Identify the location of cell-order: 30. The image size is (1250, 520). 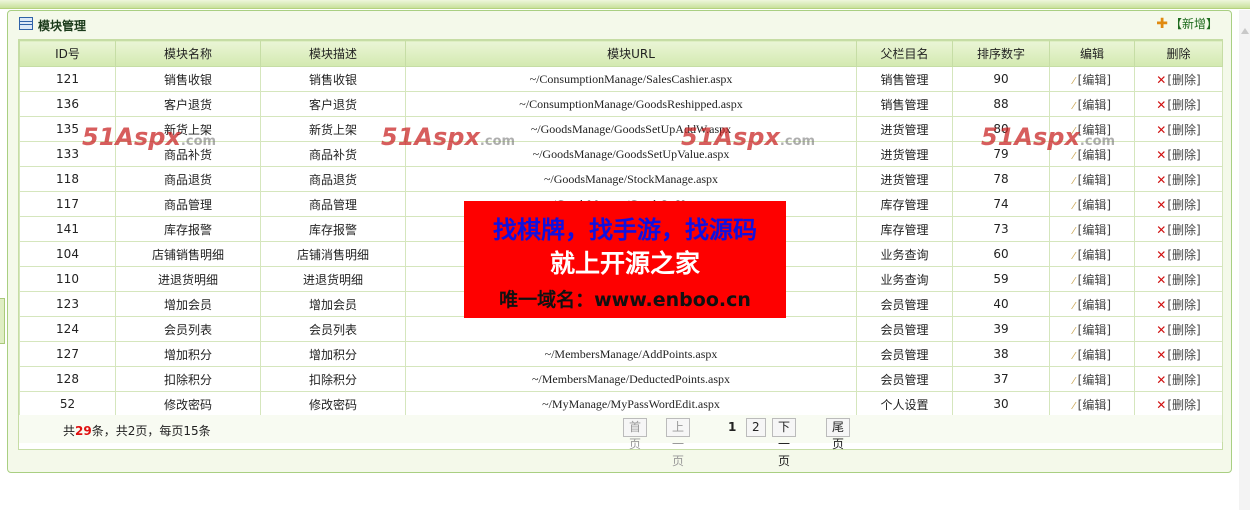
(1001, 404).